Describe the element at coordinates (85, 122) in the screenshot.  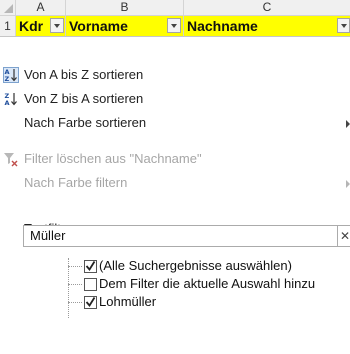
I see `menu-label: Nach Farbe sortieren` at that location.